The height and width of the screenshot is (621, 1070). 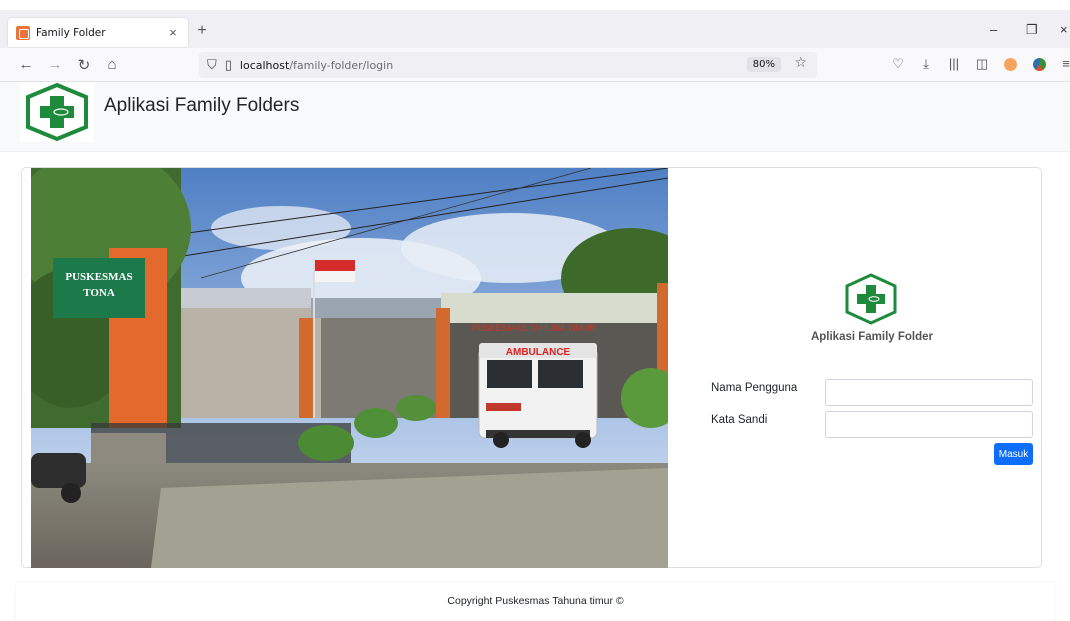 I want to click on reload-icon: ↻, so click(x=84, y=65).